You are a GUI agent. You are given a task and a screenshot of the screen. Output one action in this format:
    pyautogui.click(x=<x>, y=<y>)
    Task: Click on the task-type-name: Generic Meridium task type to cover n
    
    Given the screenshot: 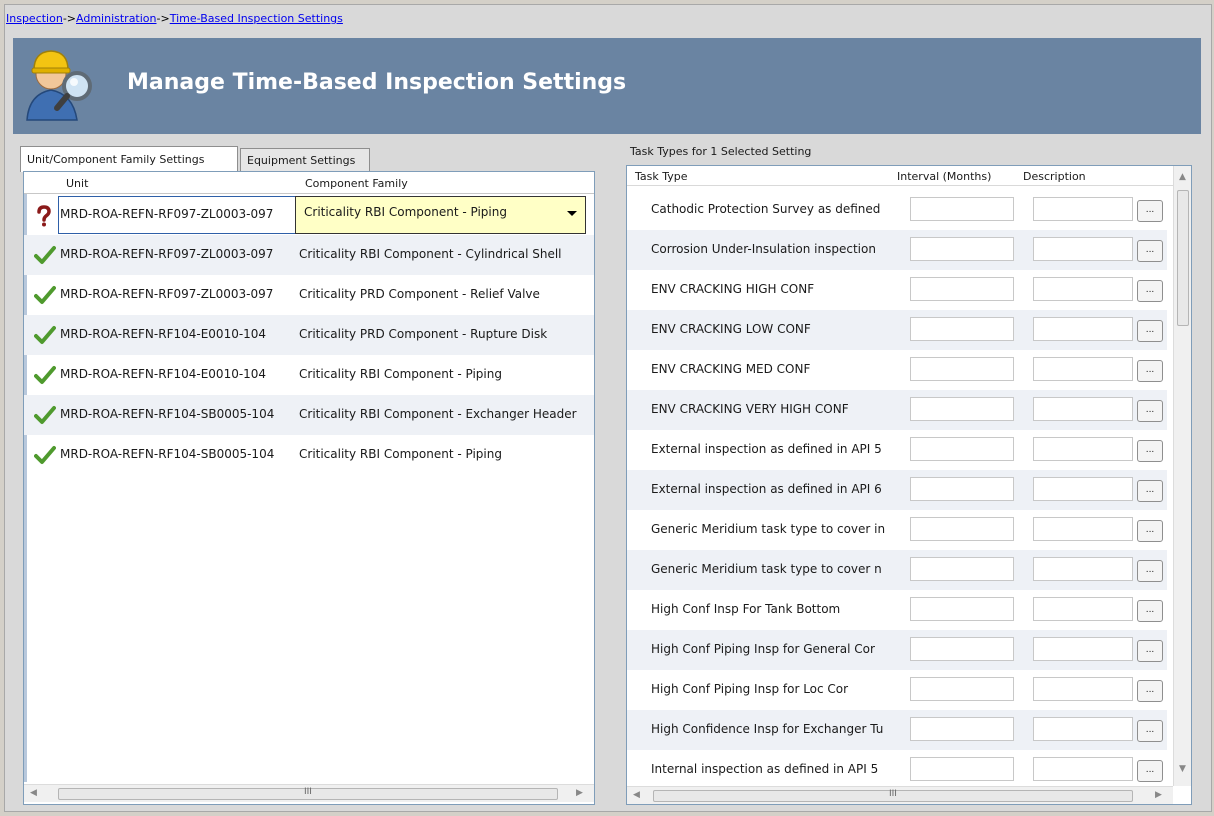 What is the action you would take?
    pyautogui.click(x=766, y=569)
    